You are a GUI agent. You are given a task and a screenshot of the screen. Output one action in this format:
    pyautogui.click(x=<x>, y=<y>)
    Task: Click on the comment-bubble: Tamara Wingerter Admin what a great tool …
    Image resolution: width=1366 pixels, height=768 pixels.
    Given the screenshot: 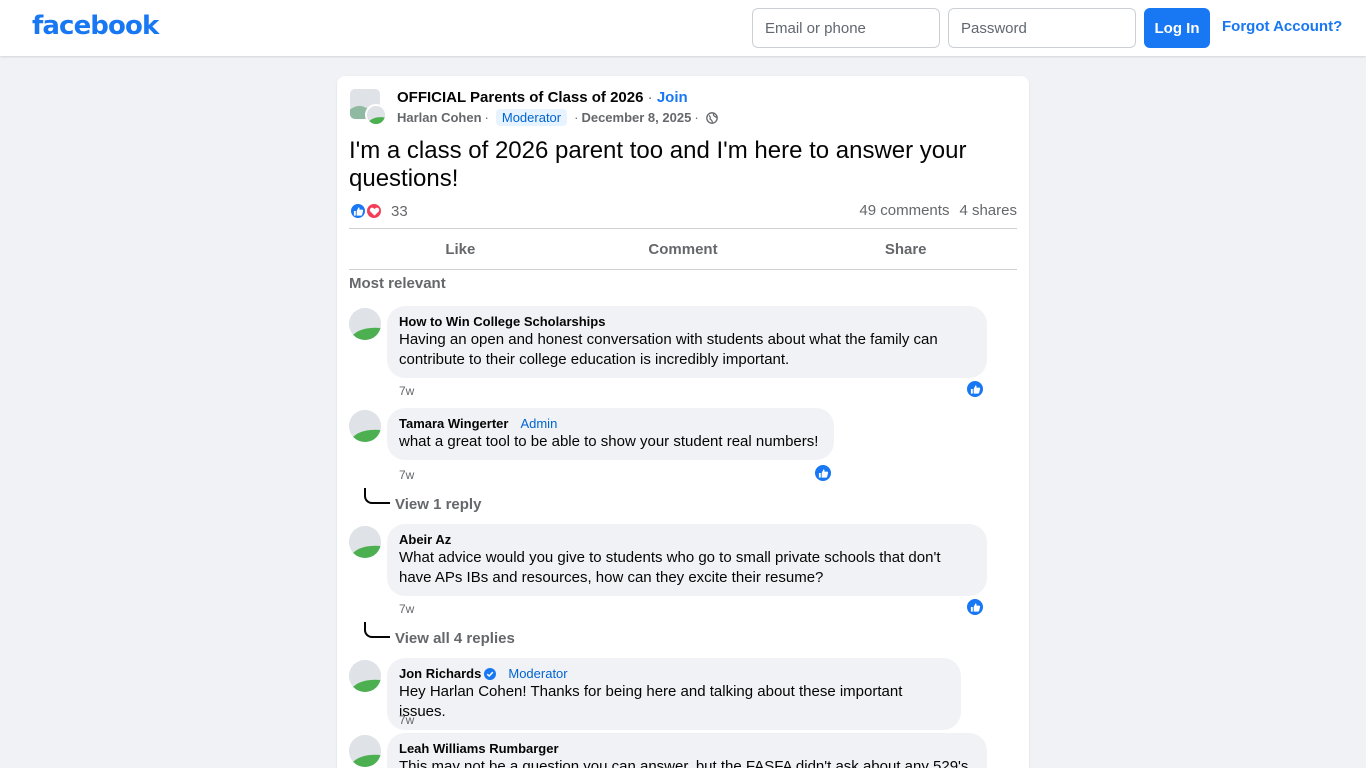 What is the action you would take?
    pyautogui.click(x=610, y=434)
    